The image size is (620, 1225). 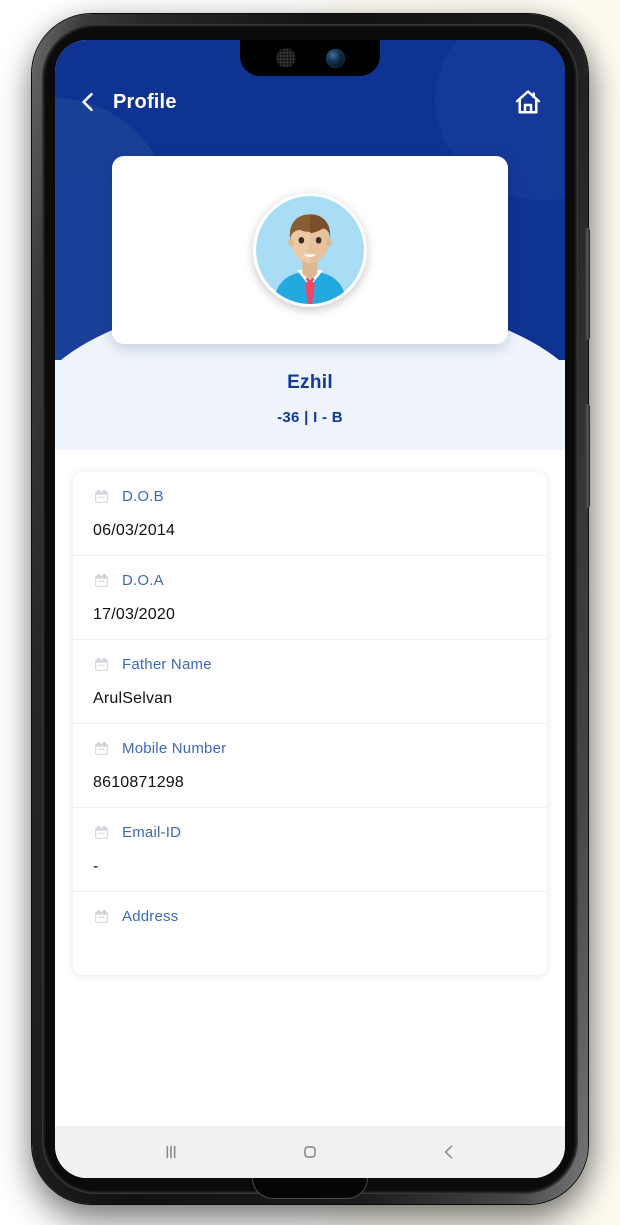 I want to click on table-row: Address, so click(x=310, y=933).